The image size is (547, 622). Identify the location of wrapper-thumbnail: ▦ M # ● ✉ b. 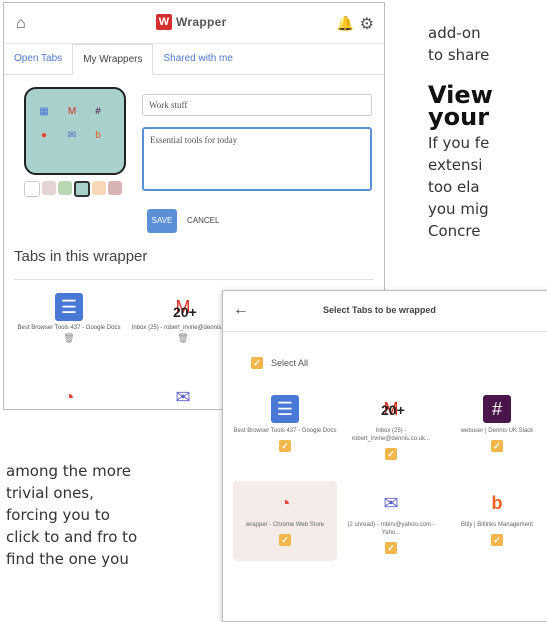
(75, 131).